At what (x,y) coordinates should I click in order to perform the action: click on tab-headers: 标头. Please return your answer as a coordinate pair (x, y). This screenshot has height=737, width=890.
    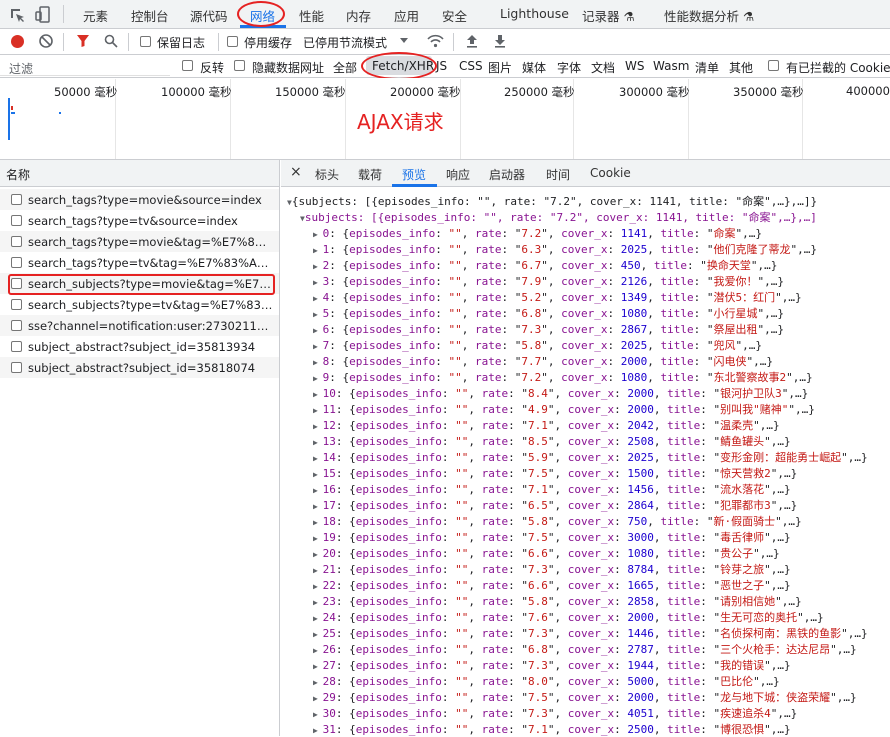
    Looking at the image, I should click on (327, 174).